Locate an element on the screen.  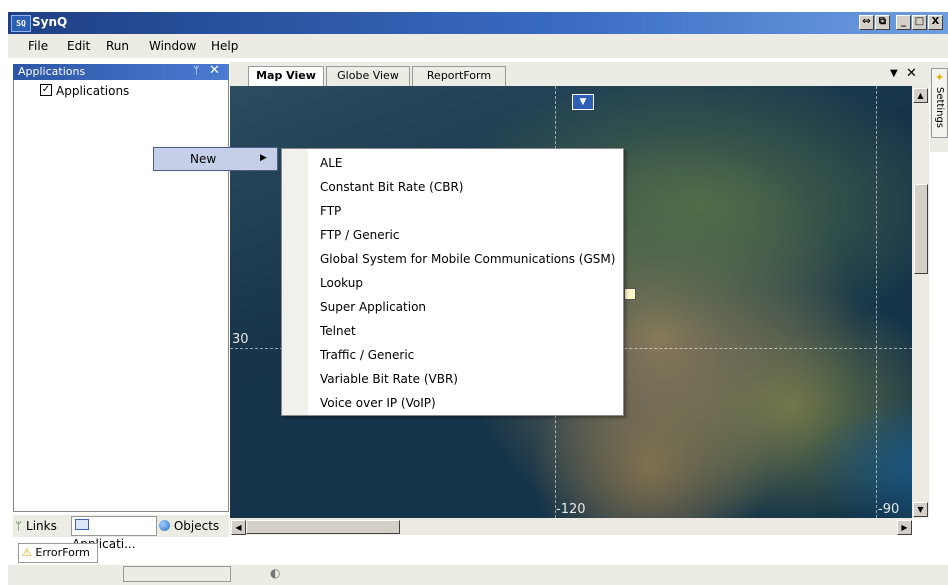
dock-icon: ⇔ is located at coordinates (866, 22).